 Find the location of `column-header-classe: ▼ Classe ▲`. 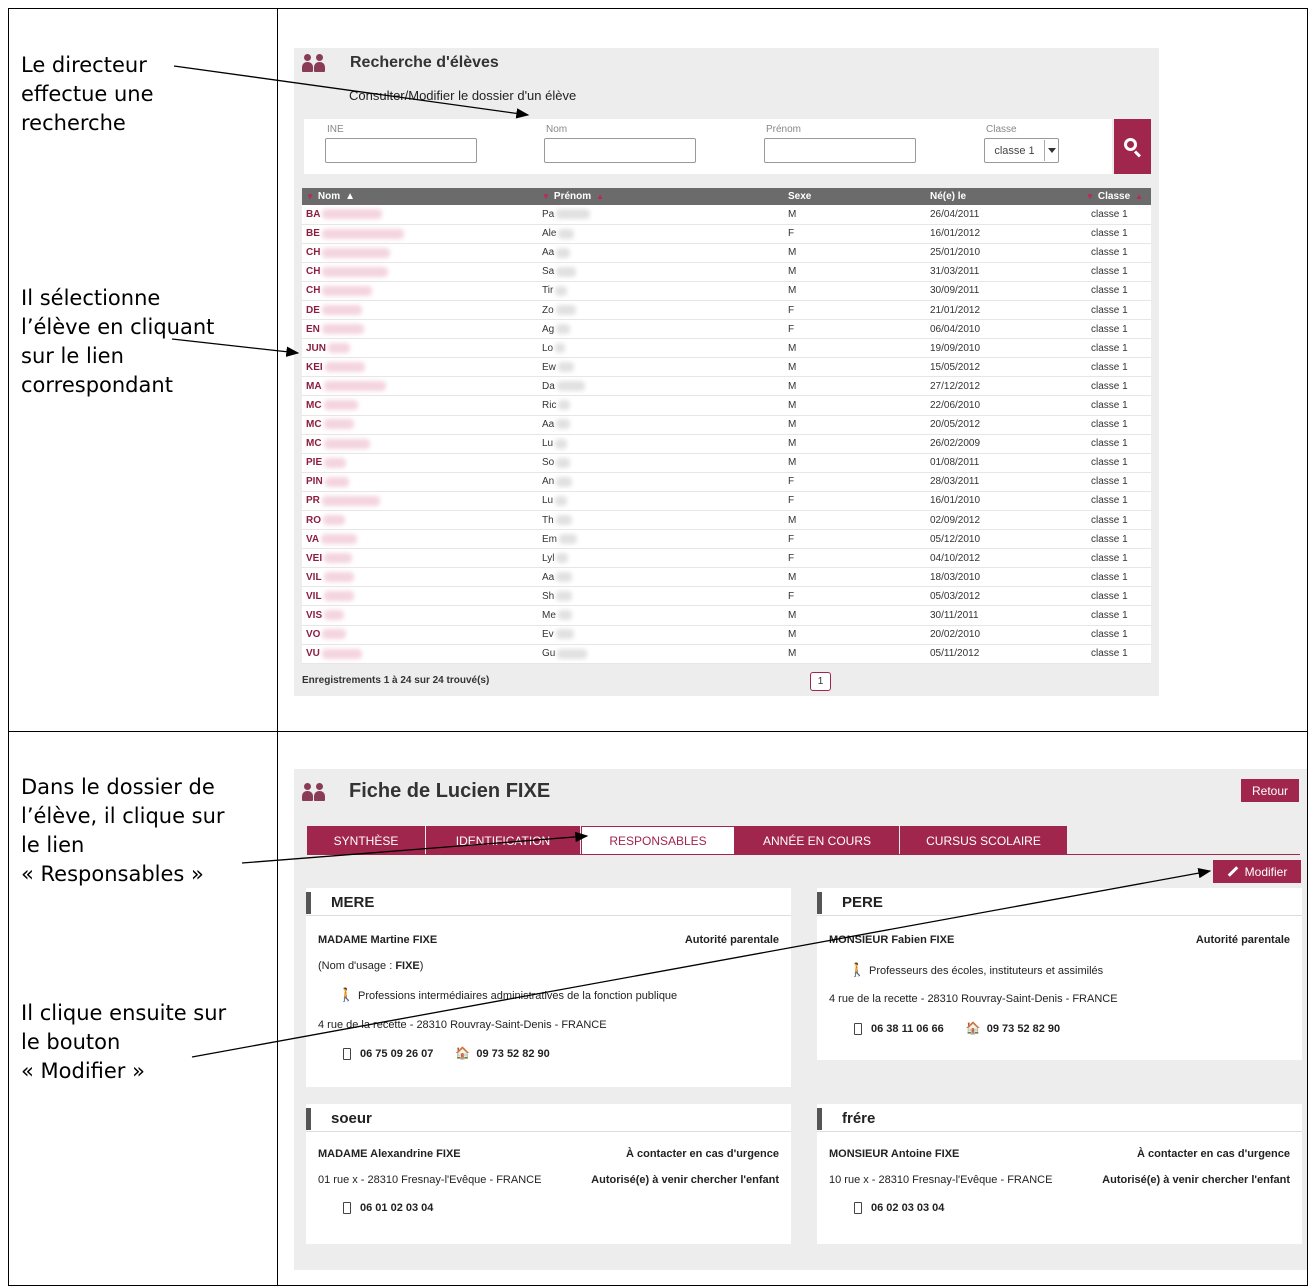

column-header-classe: ▼ Classe ▲ is located at coordinates (1098, 196).